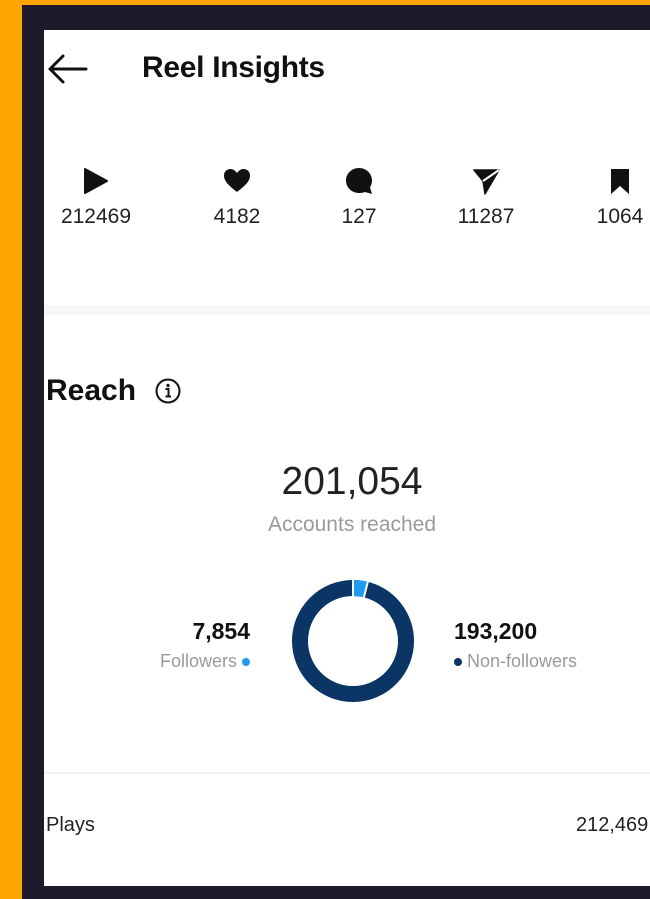  What do you see at coordinates (496, 631) in the screenshot?
I see `non-followers-value: 193,200` at bounding box center [496, 631].